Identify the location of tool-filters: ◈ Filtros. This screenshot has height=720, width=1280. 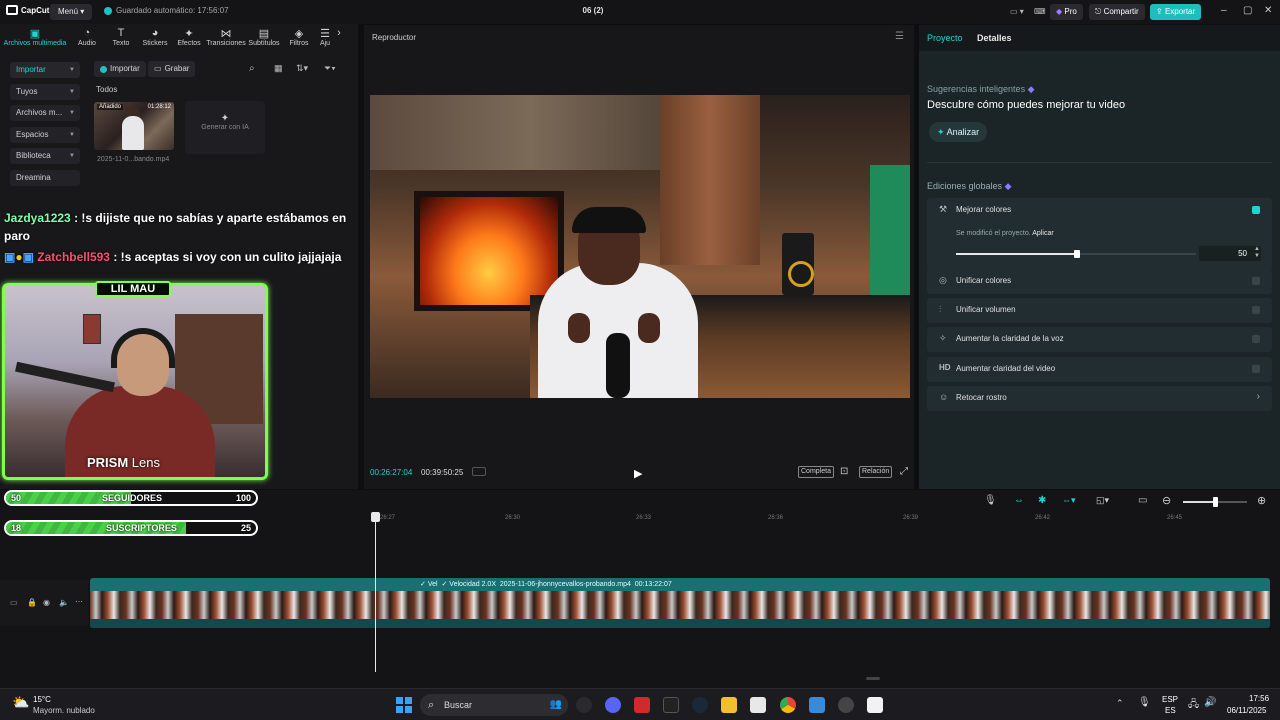
(299, 39).